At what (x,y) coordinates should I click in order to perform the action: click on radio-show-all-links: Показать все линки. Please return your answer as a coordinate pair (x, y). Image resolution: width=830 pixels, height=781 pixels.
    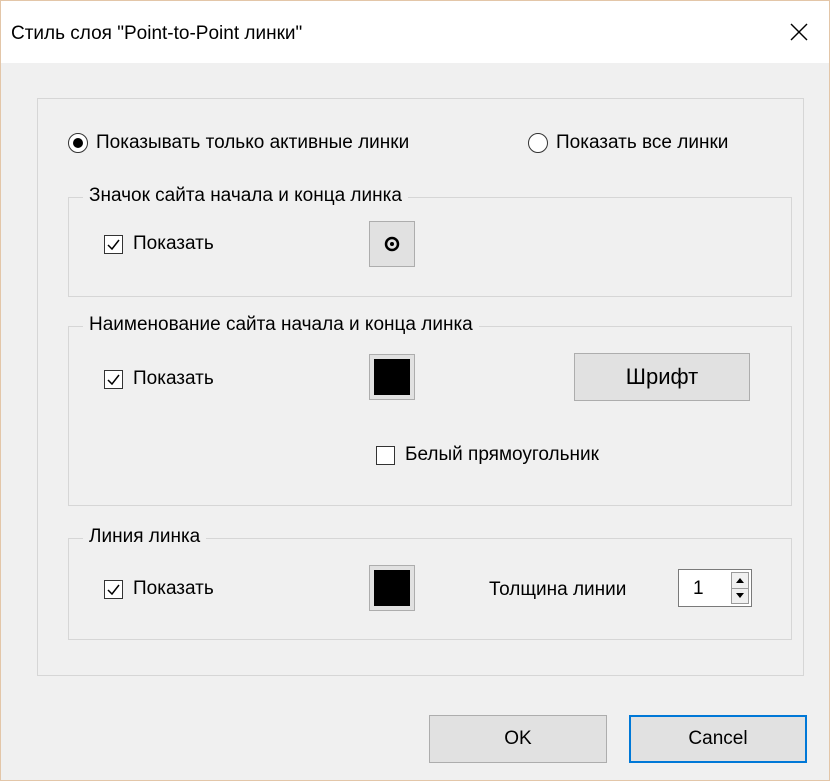
    Looking at the image, I should click on (628, 143).